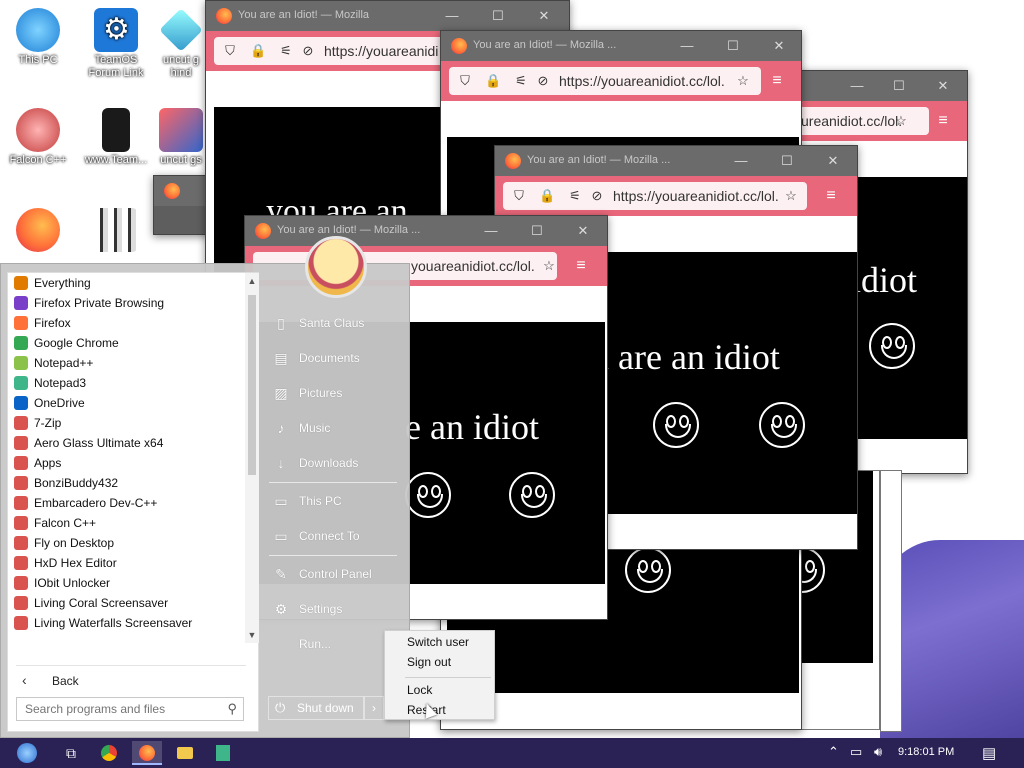 Image resolution: width=1024 pixels, height=768 pixels. What do you see at coordinates (336, 393) in the screenshot?
I see `place-pictures: ▨ Pictures` at bounding box center [336, 393].